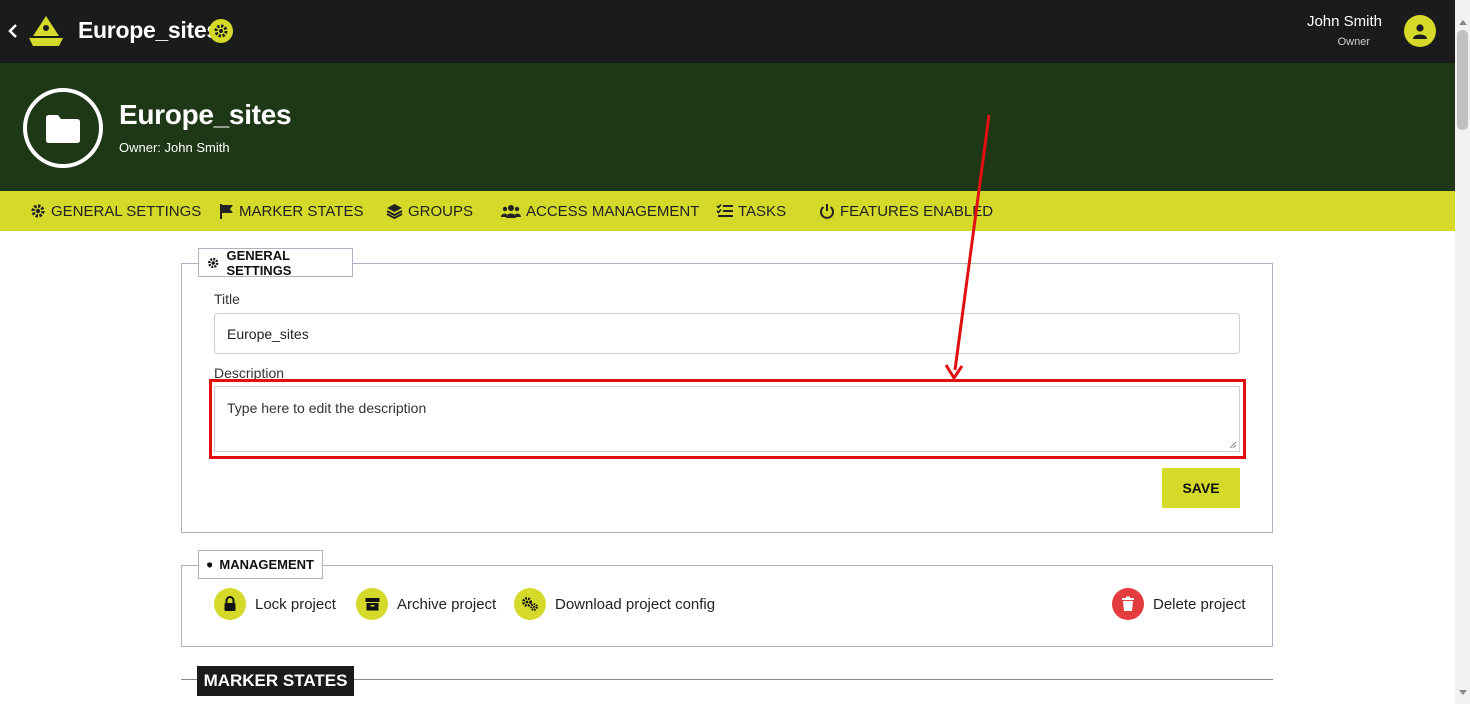  I want to click on lock-icon, so click(230, 603).